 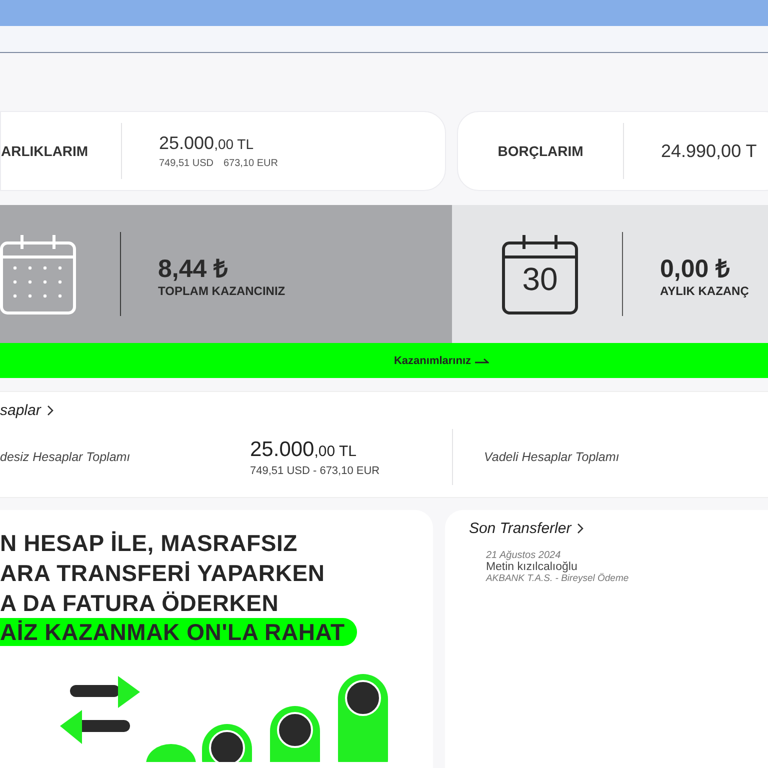 What do you see at coordinates (709, 151) in the screenshot?
I see `balance-amount: 24.990,00 T` at bounding box center [709, 151].